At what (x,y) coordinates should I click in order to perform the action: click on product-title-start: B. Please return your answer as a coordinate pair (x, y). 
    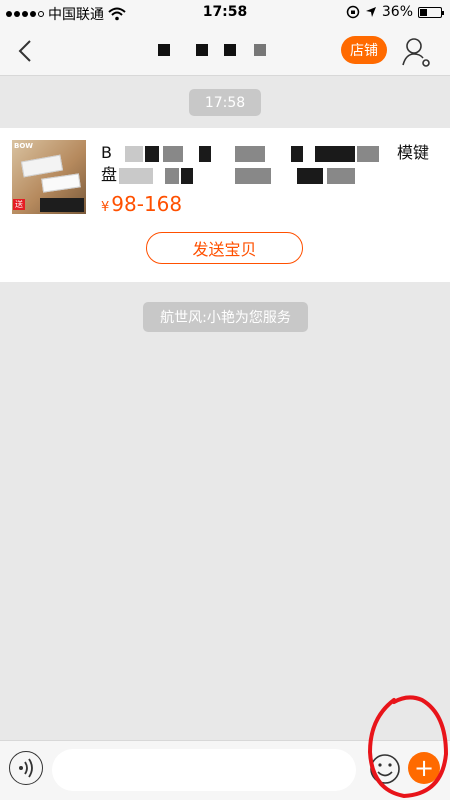
    Looking at the image, I should click on (106, 152).